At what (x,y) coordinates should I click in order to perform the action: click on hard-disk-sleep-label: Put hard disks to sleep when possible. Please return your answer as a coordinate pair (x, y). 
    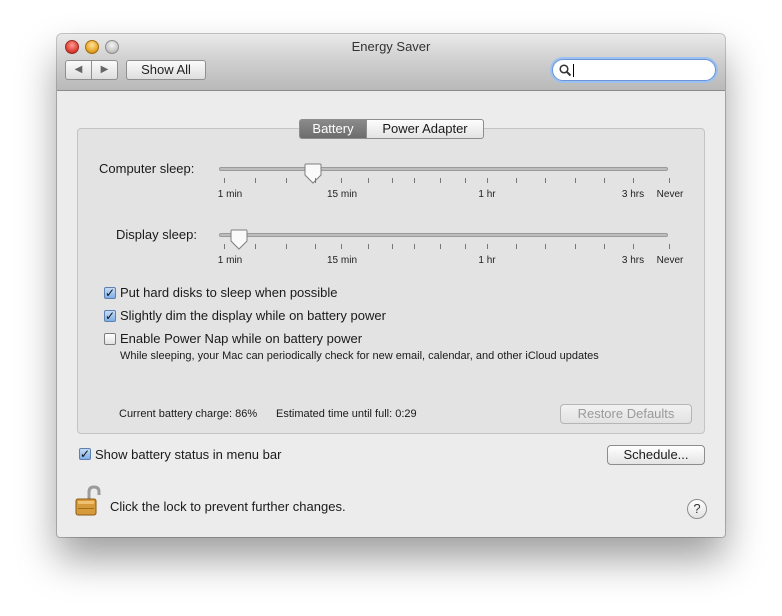
    Looking at the image, I should click on (229, 292).